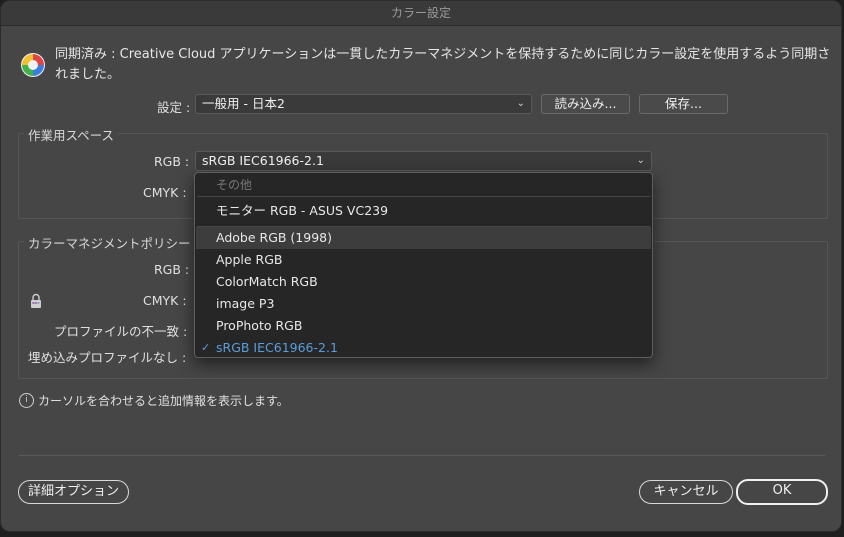 The image size is (844, 537). Describe the element at coordinates (172, 161) in the screenshot. I see `working-rgb-label: RGB :` at that location.